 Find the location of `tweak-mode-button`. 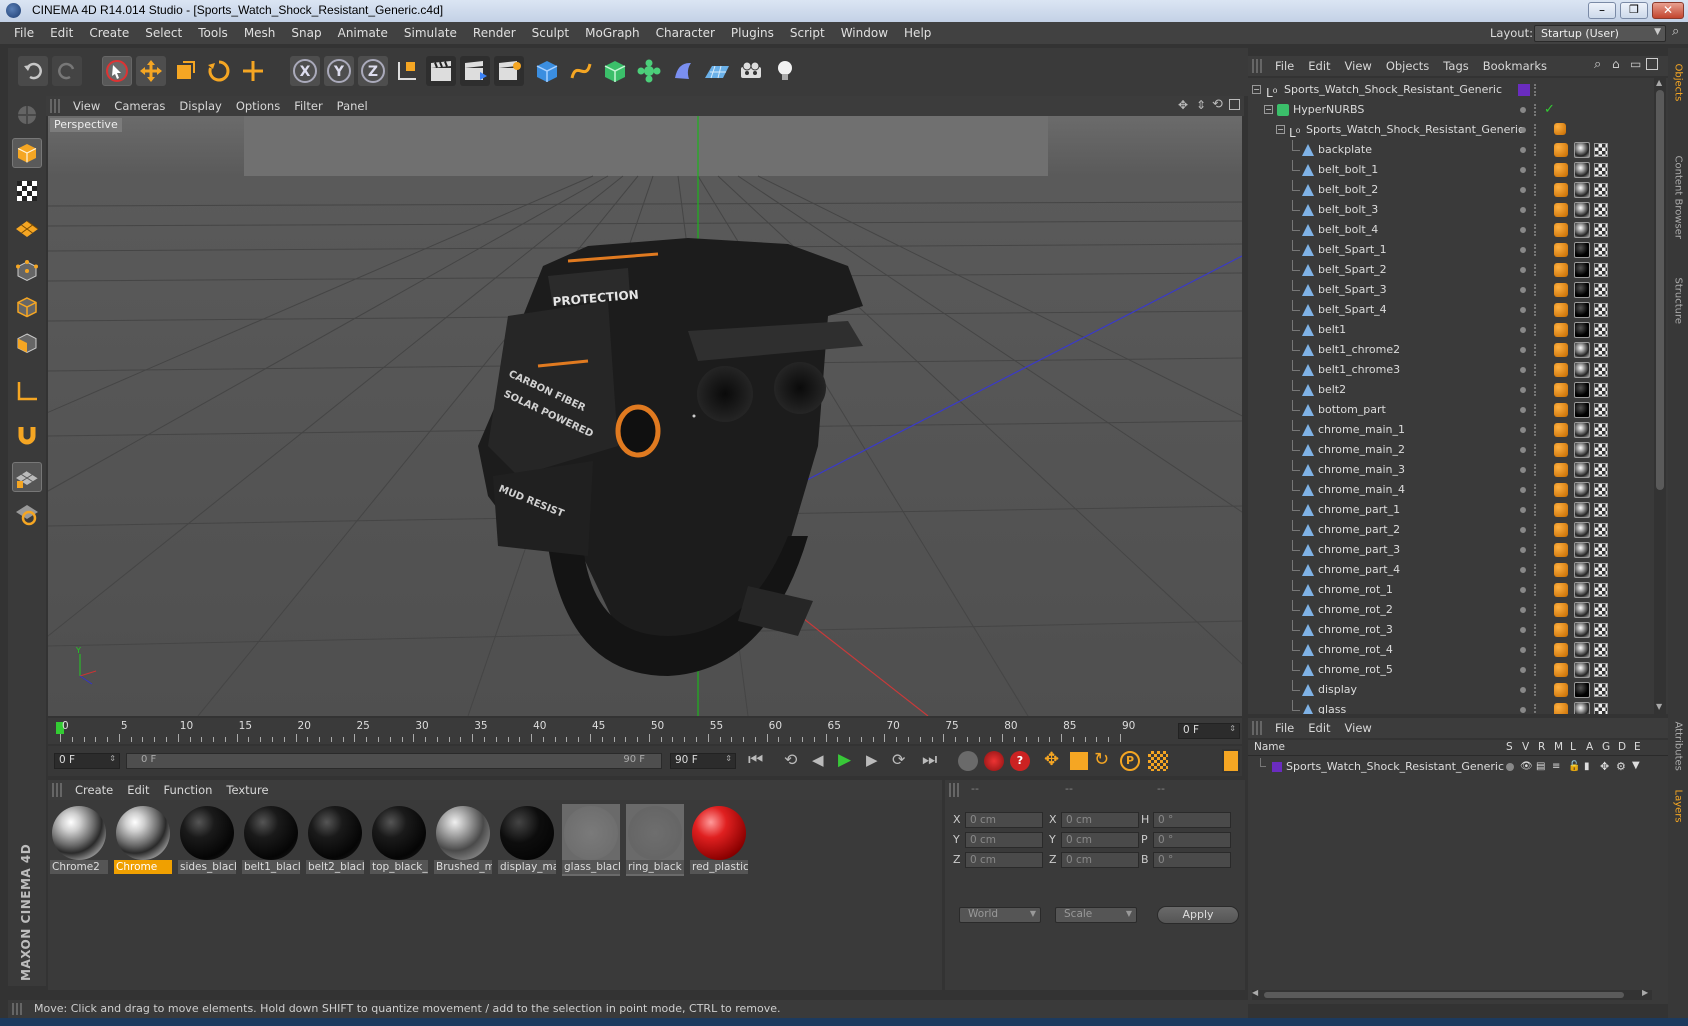

tweak-mode-button is located at coordinates (27, 435).